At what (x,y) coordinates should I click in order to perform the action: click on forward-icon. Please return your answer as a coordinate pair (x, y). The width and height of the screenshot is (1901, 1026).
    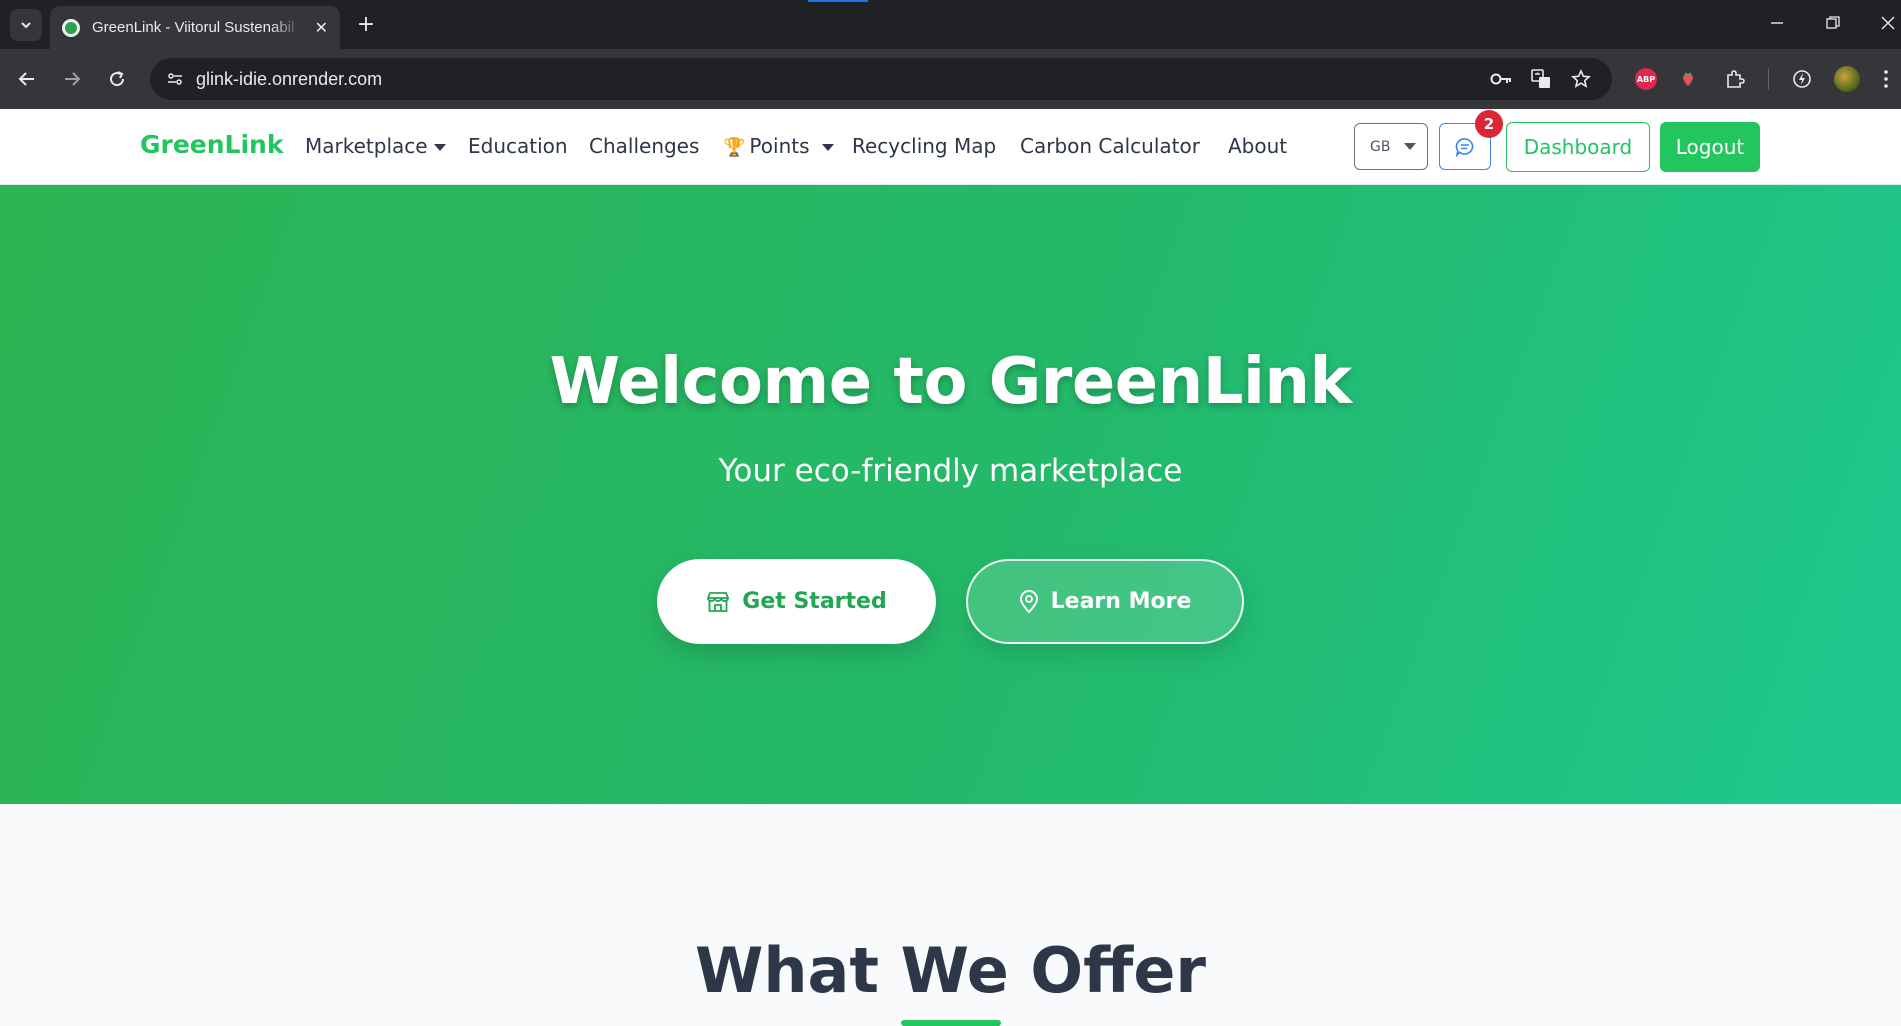
    Looking at the image, I should click on (72, 79).